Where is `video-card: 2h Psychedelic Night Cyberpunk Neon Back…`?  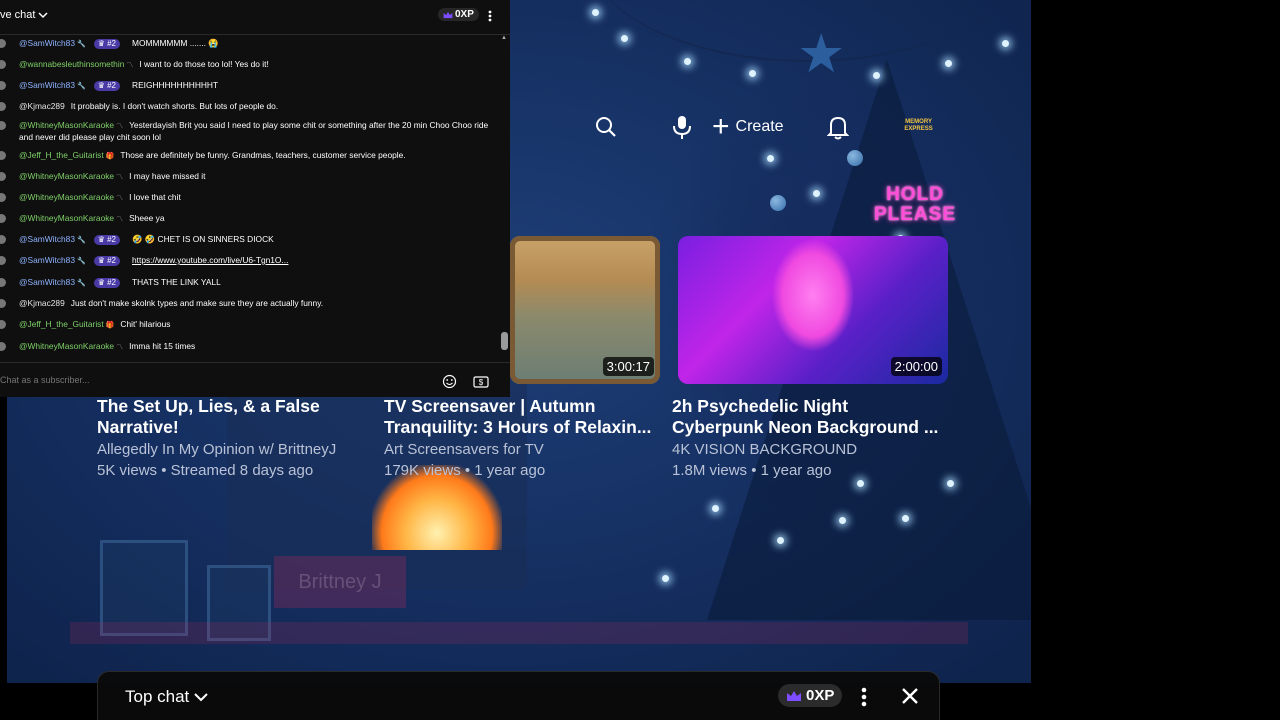 video-card: 2h Psychedelic Night Cyberpunk Neon Back… is located at coordinates (807, 438).